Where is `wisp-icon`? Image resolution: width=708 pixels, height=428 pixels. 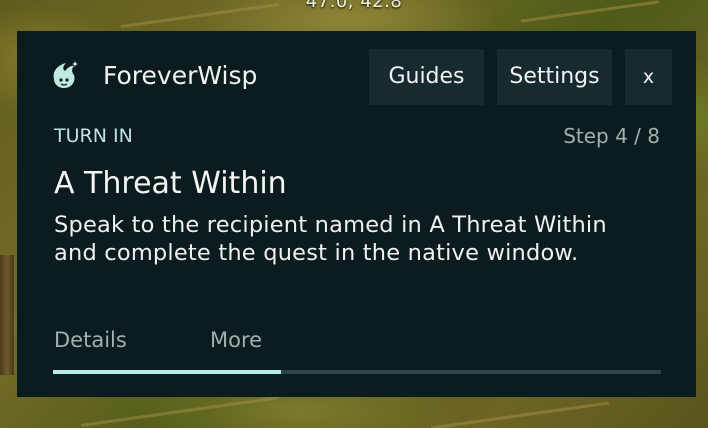 wisp-icon is located at coordinates (65, 75).